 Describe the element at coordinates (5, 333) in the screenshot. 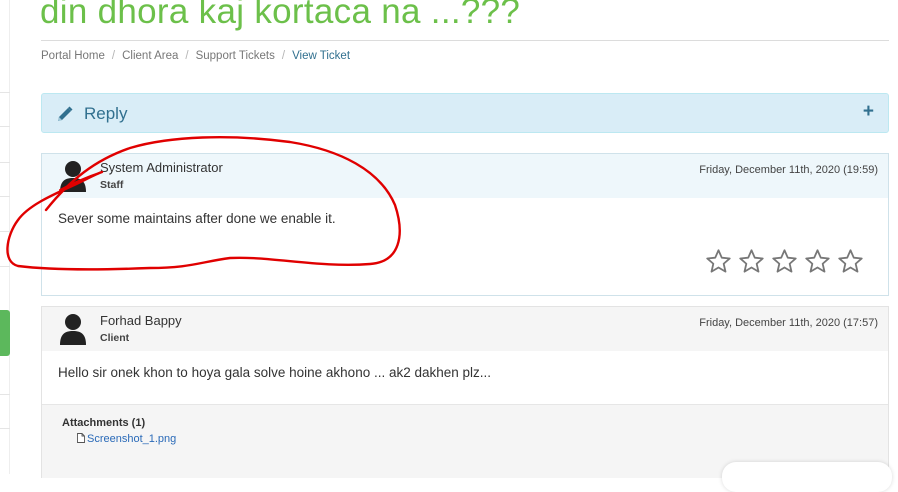

I see `sidebar-active-tab` at that location.